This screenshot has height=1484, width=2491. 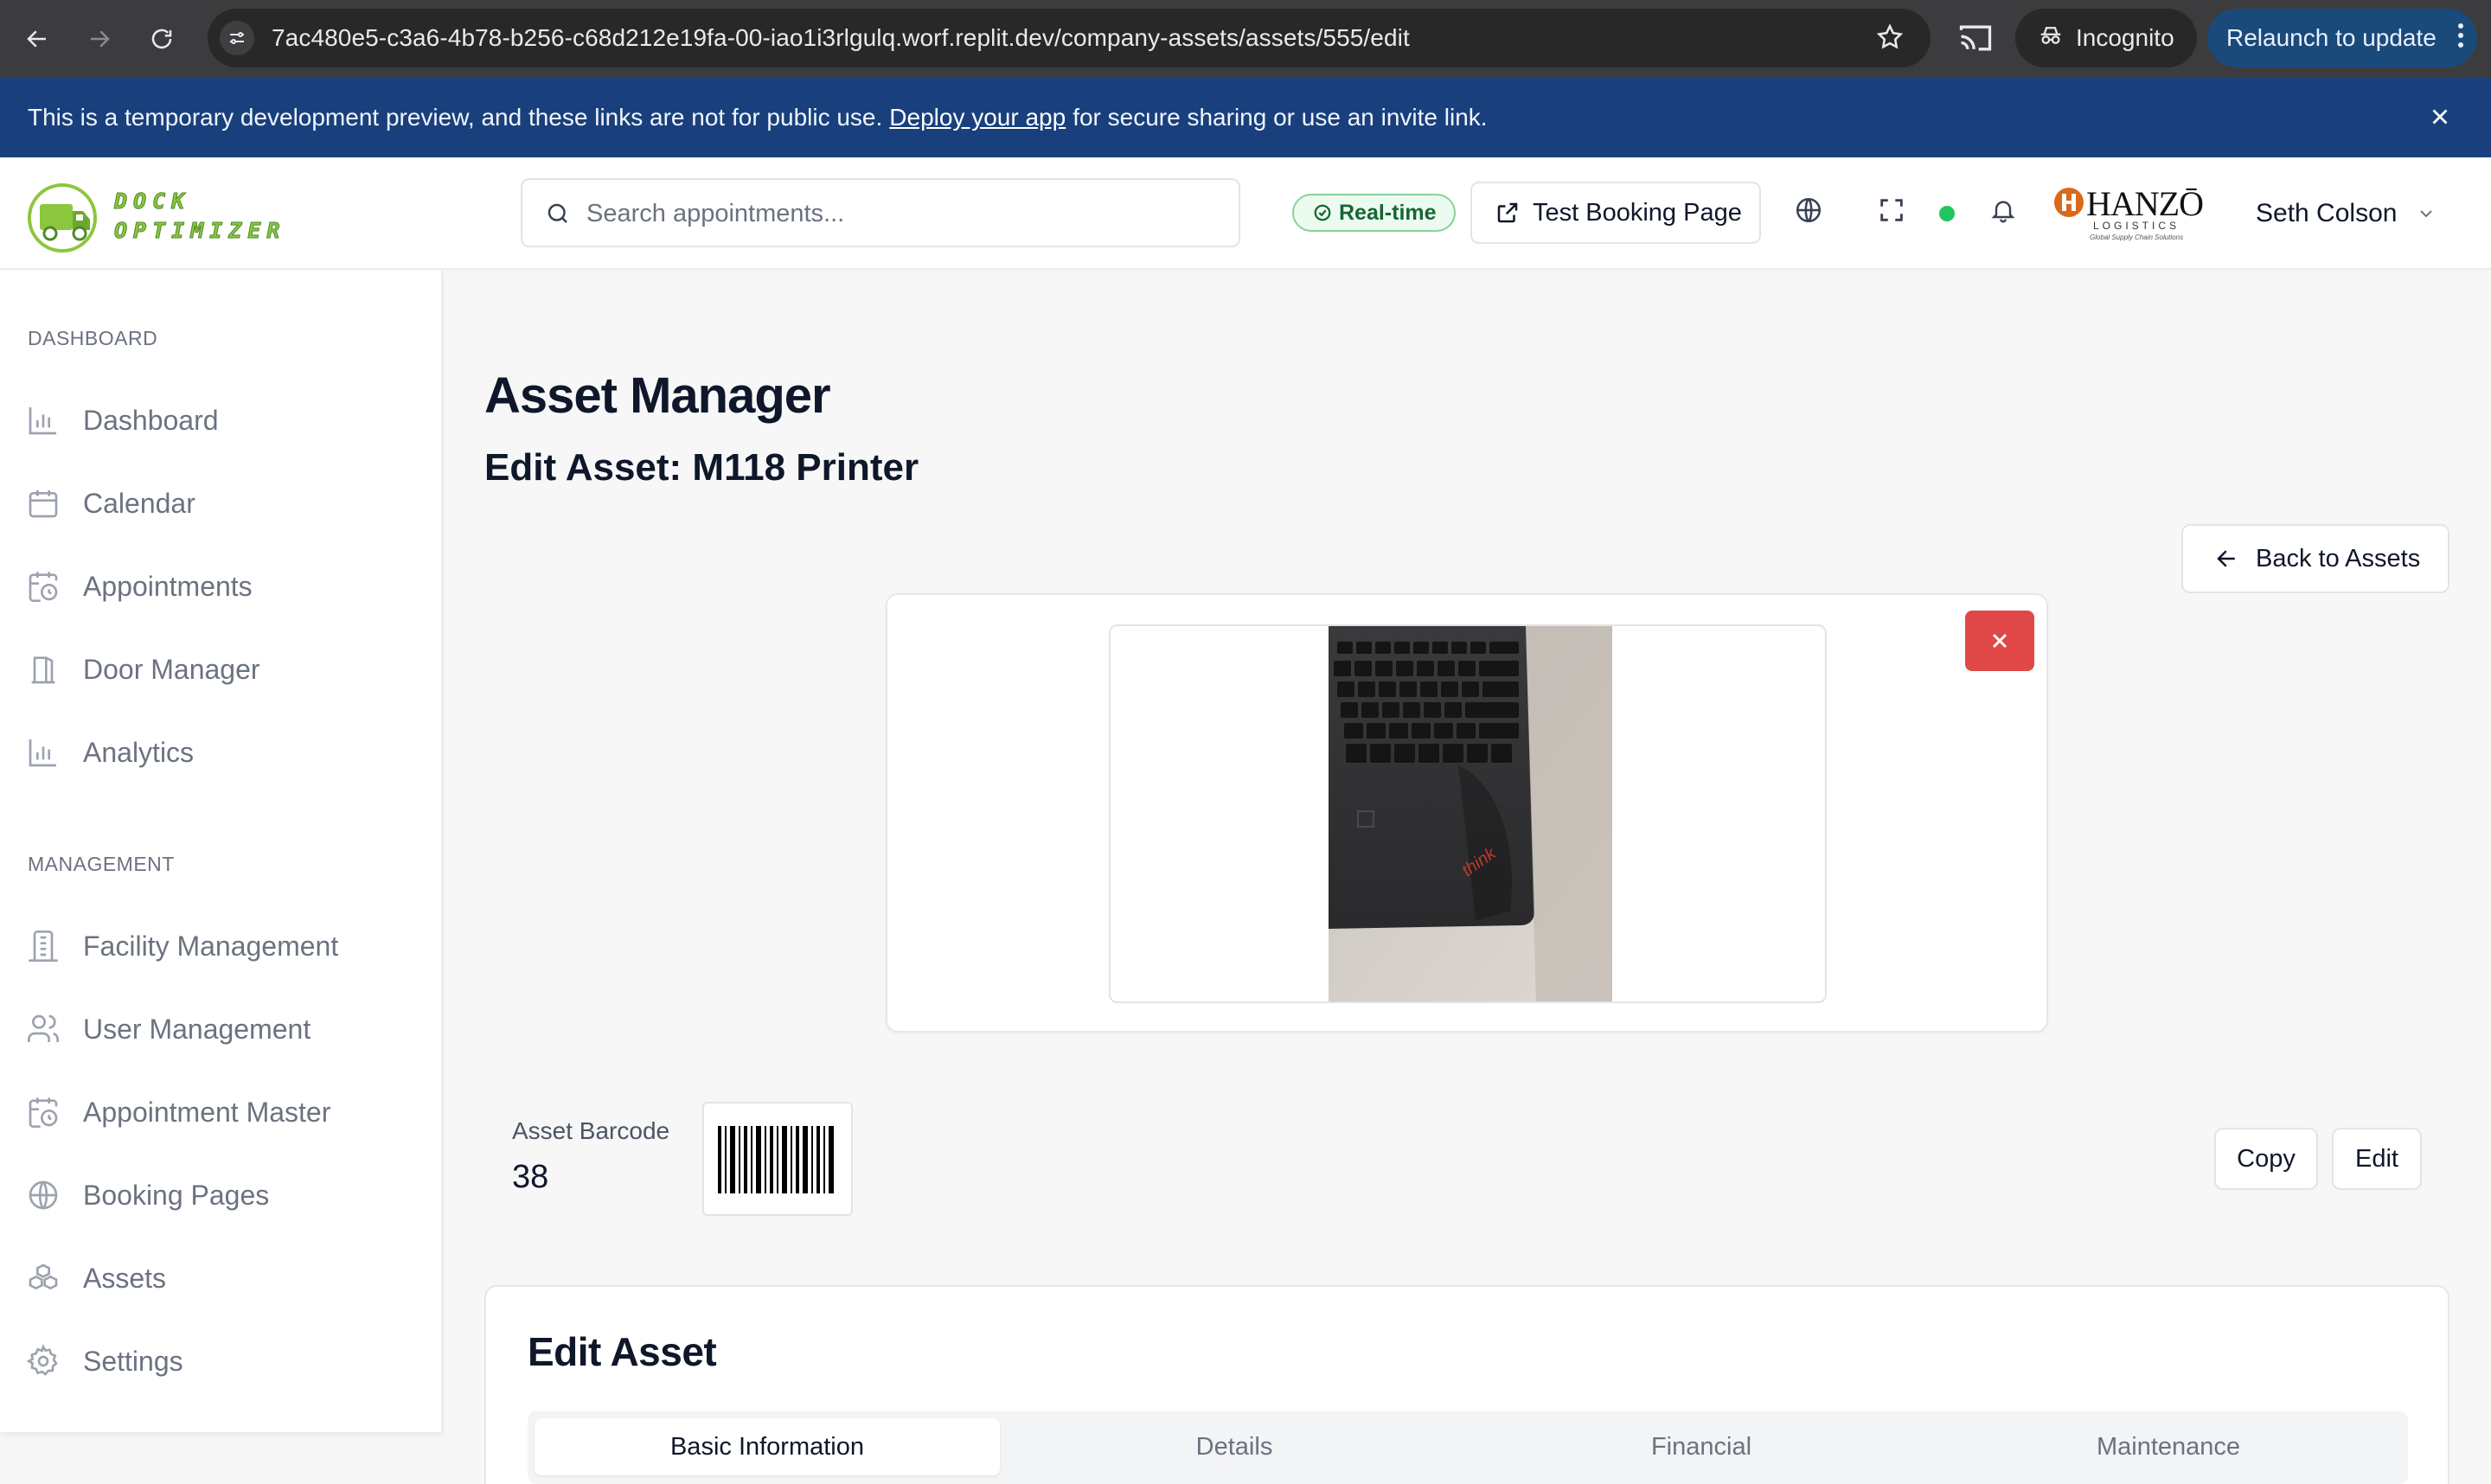 I want to click on back-to-assets-button: Back to Assets, so click(x=2315, y=558).